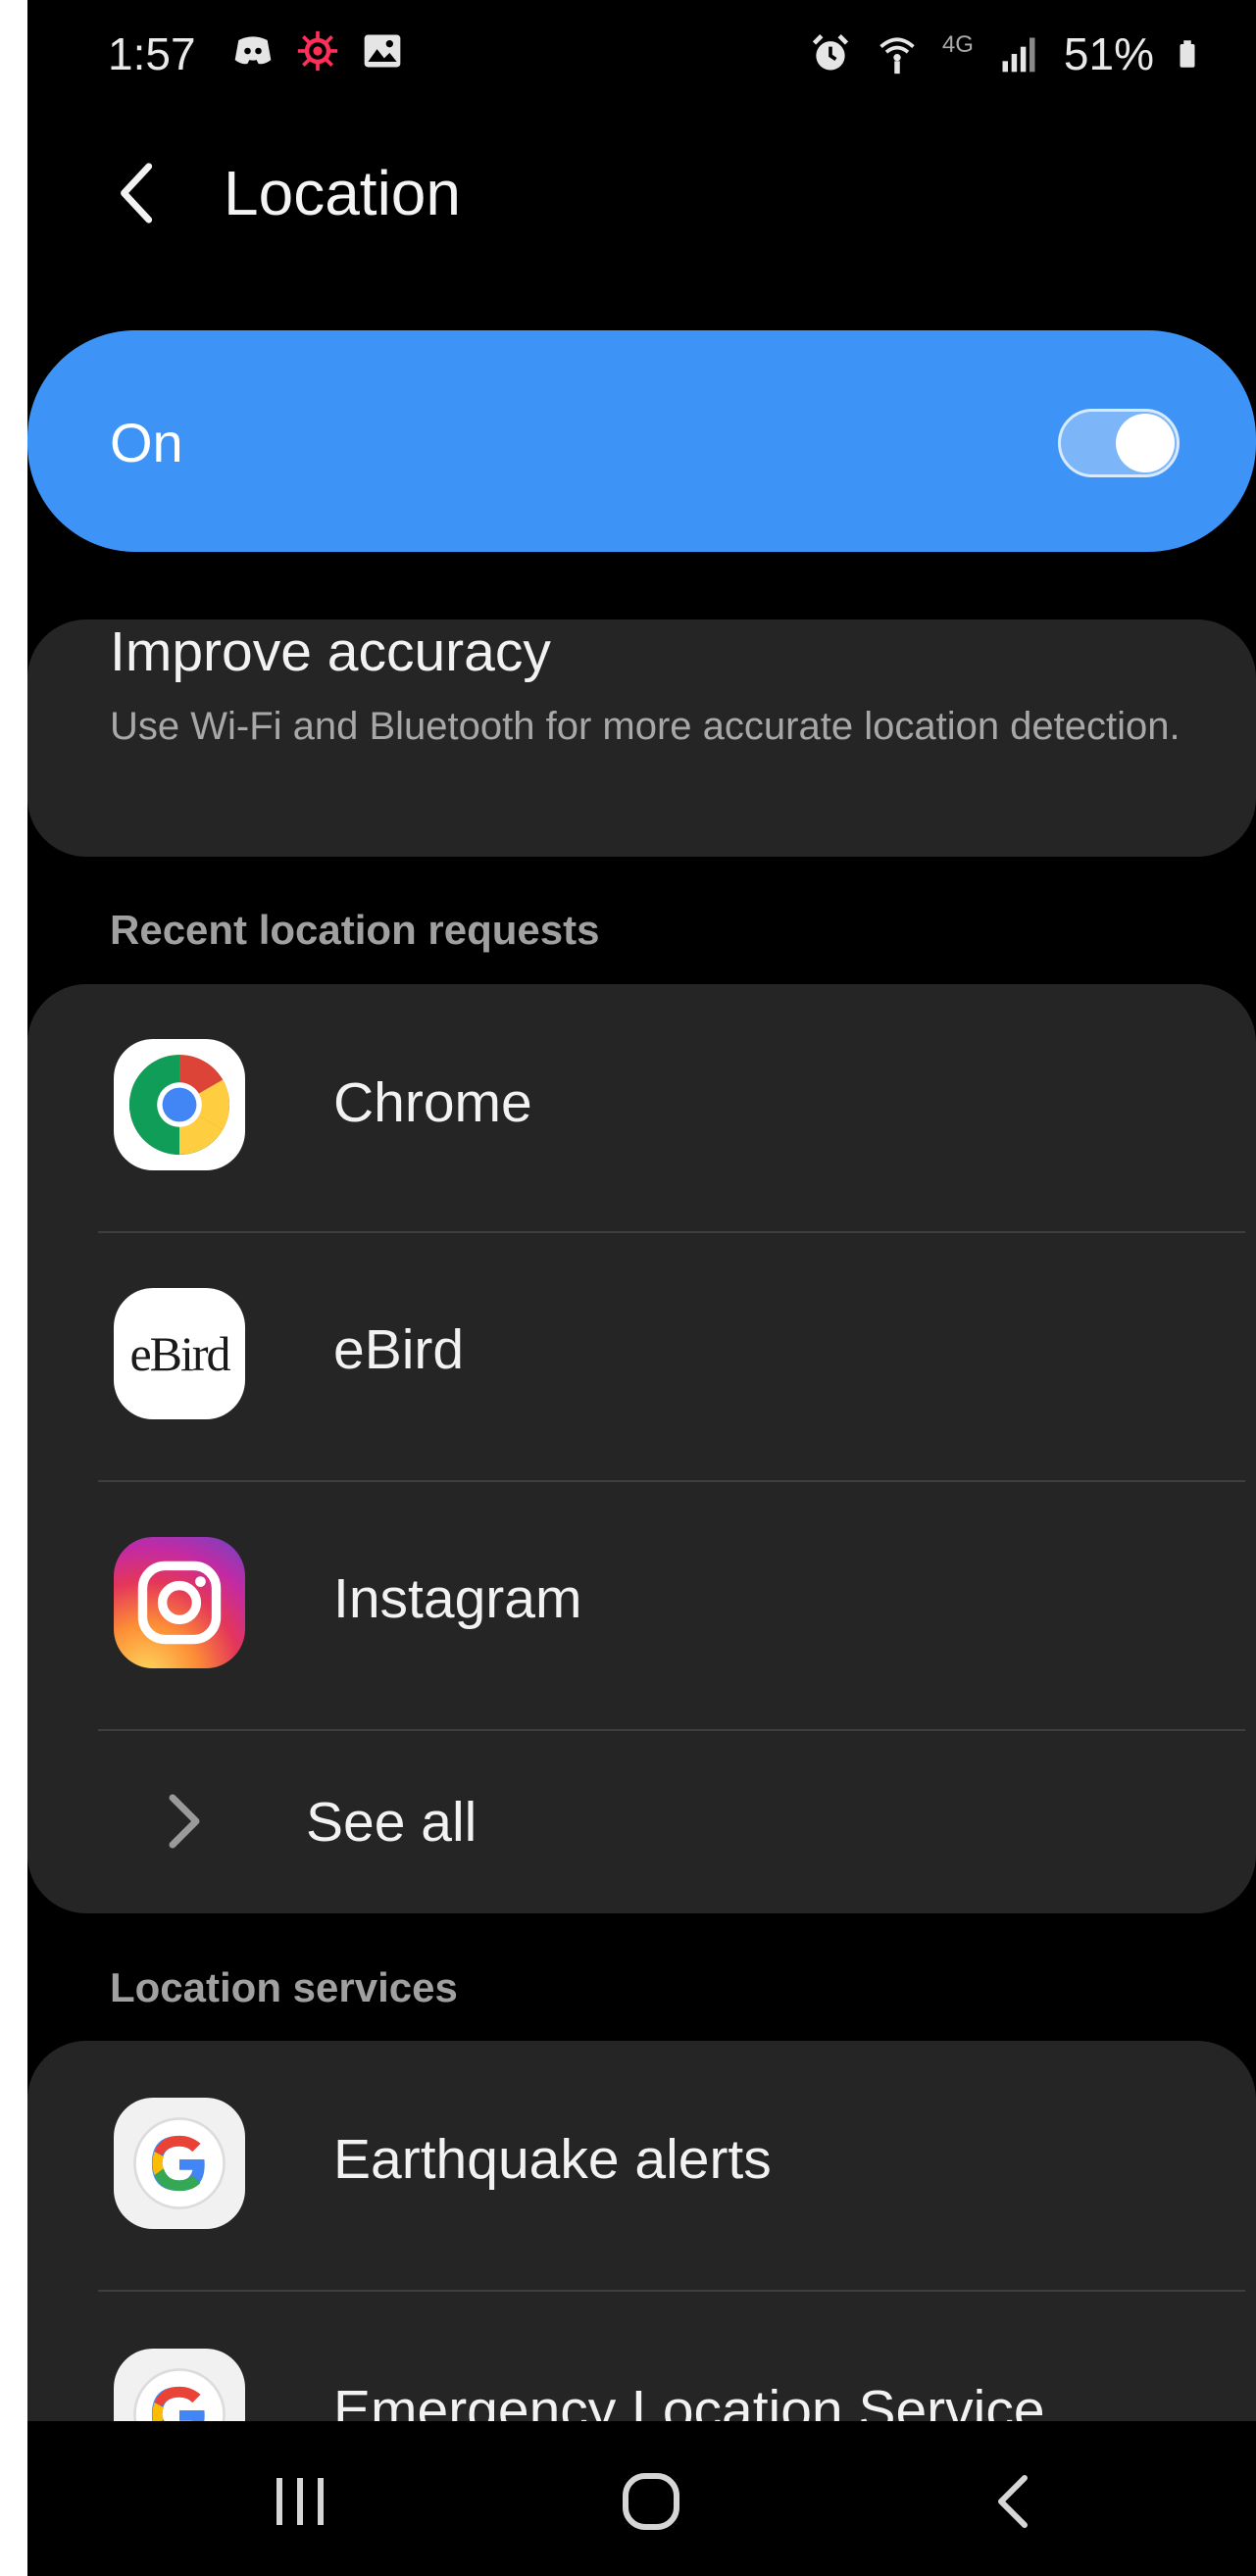 The width and height of the screenshot is (1256, 2576). I want to click on app-name: Chrome, so click(432, 1102).